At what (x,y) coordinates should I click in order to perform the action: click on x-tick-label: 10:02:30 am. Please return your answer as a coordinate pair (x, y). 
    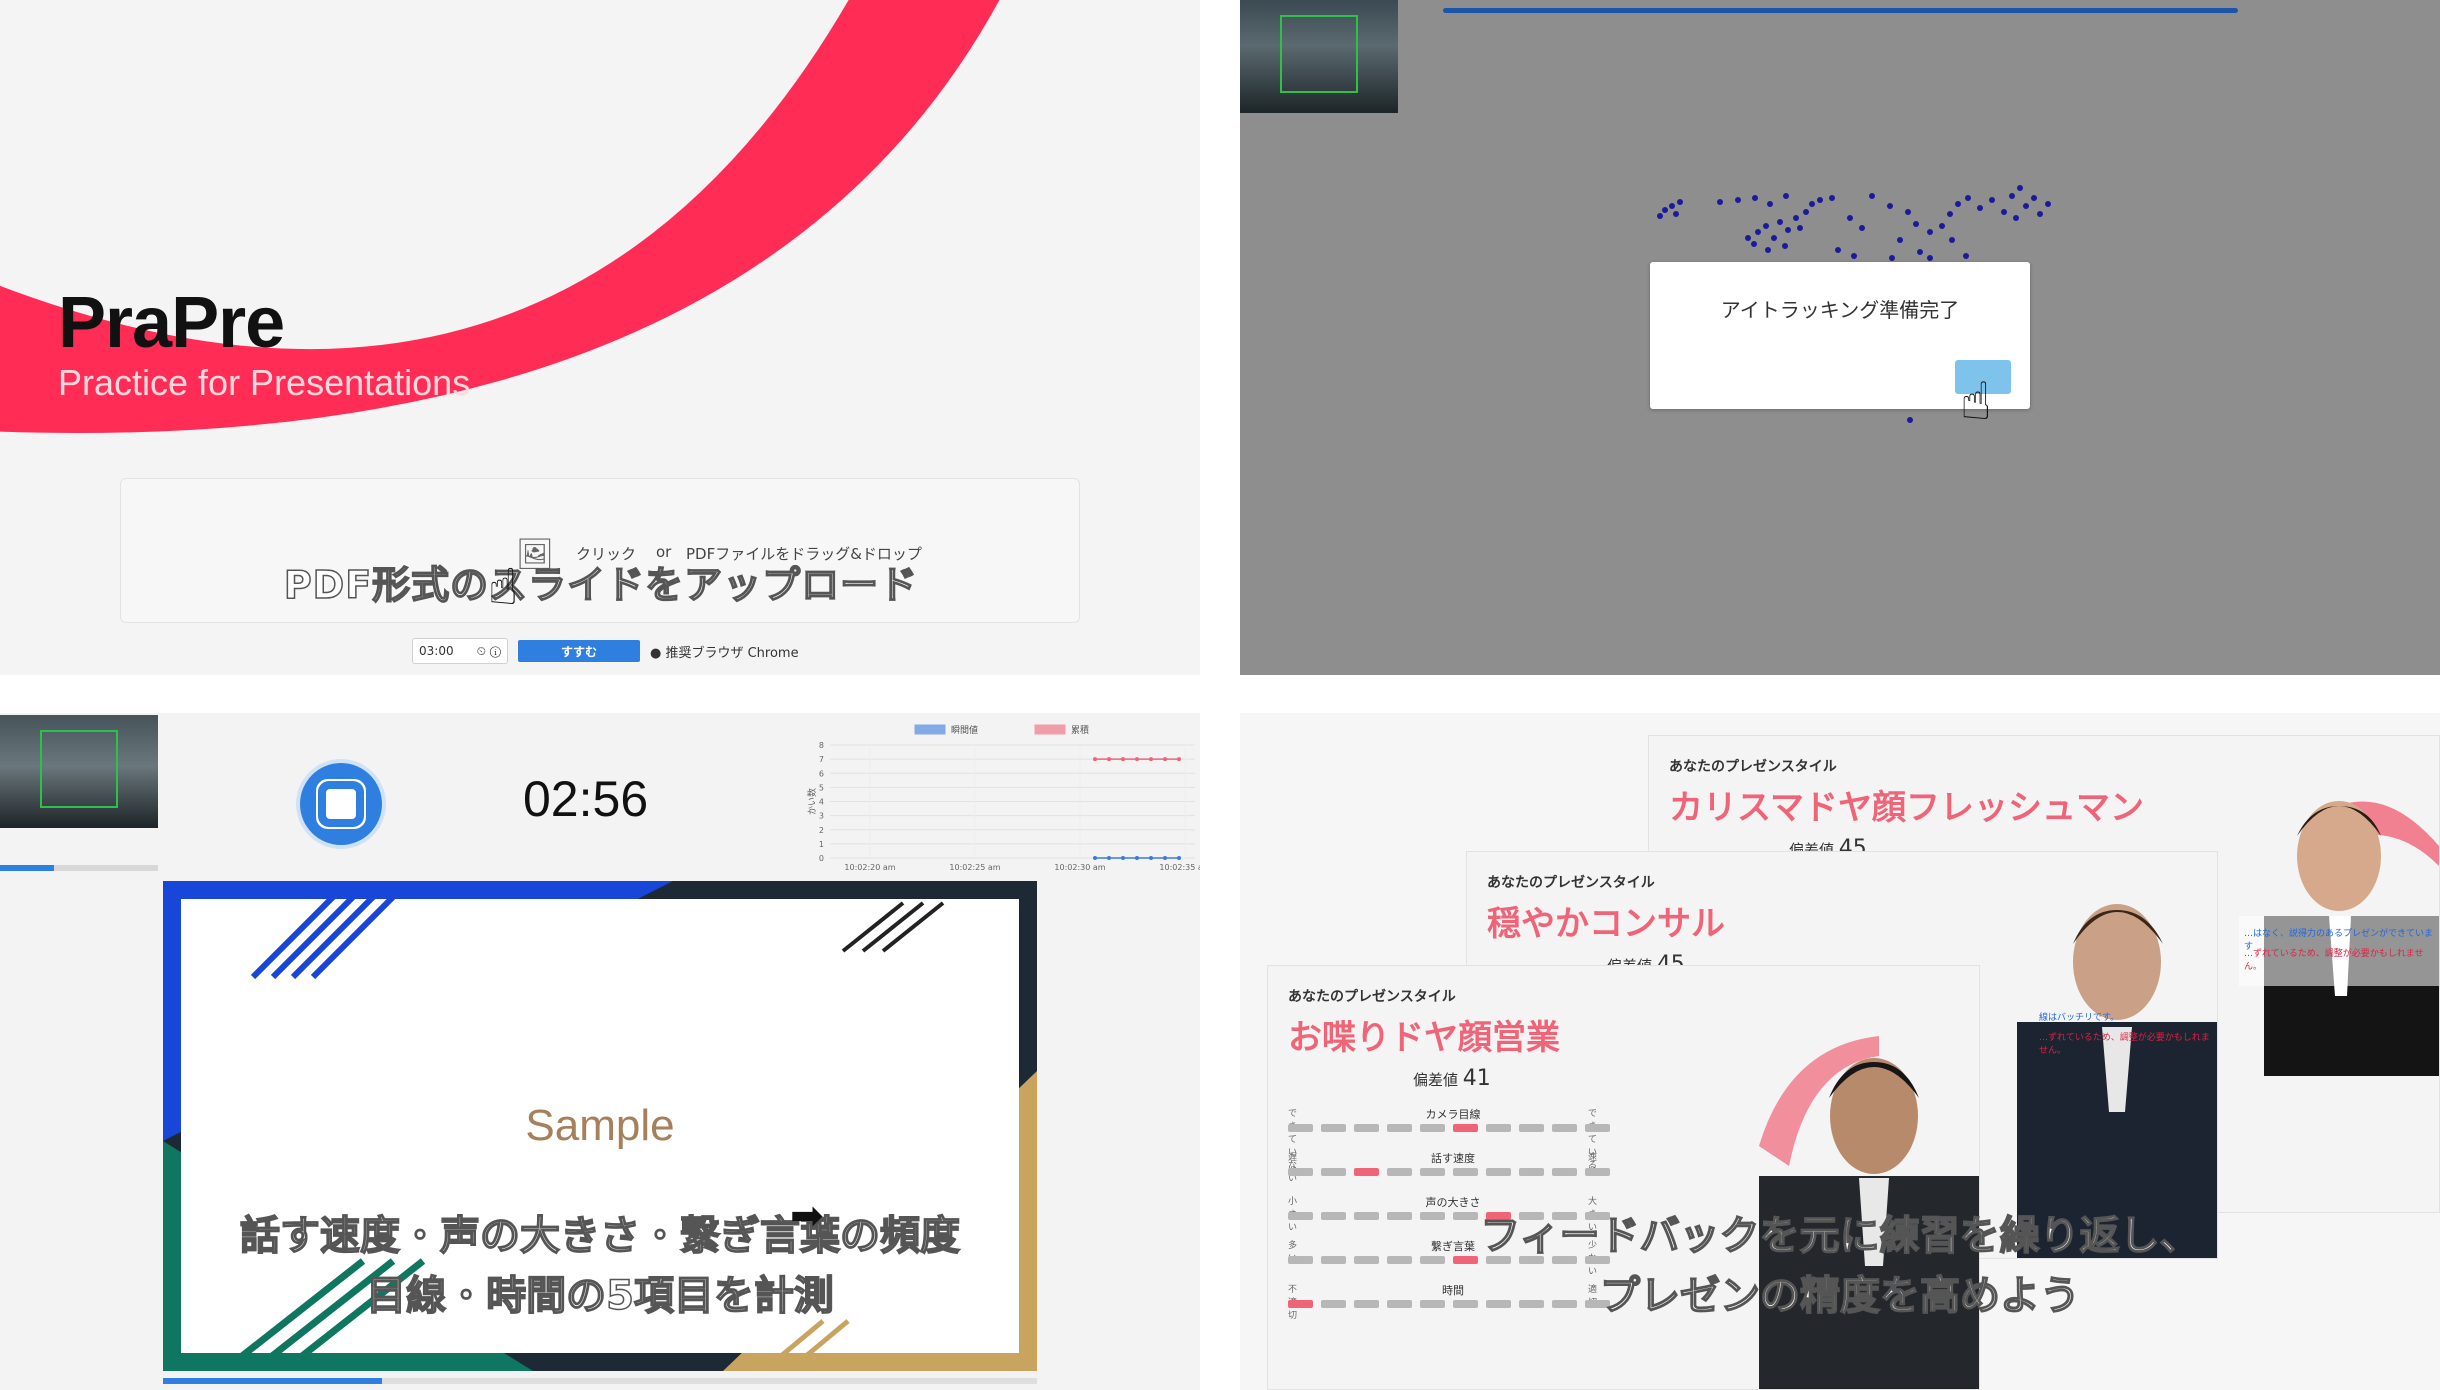
    Looking at the image, I should click on (1079, 867).